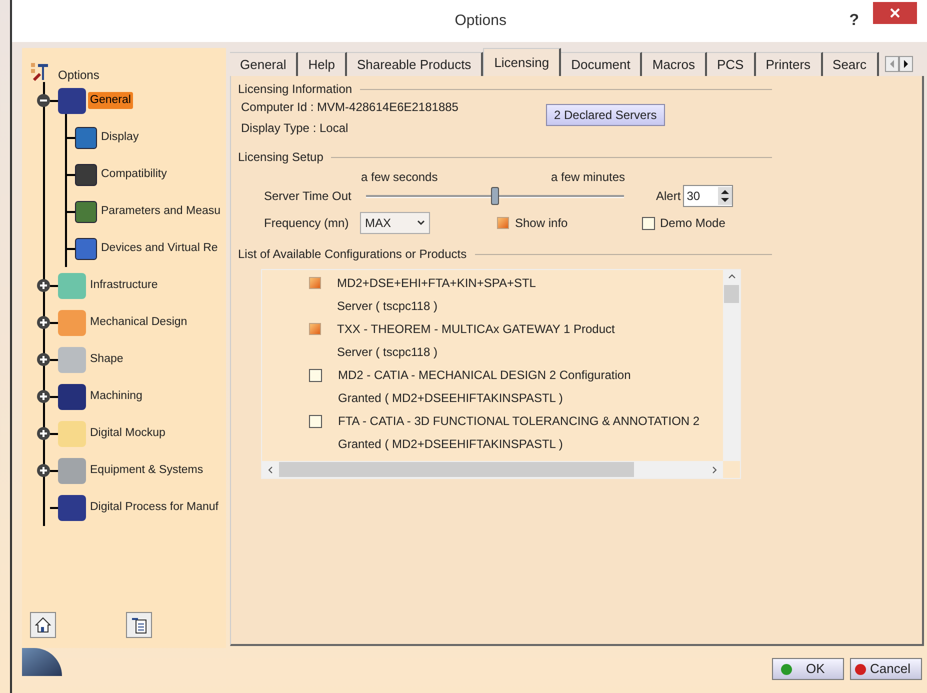 This screenshot has height=693, width=927. What do you see at coordinates (495, 195) in the screenshot?
I see `slider-thumb` at bounding box center [495, 195].